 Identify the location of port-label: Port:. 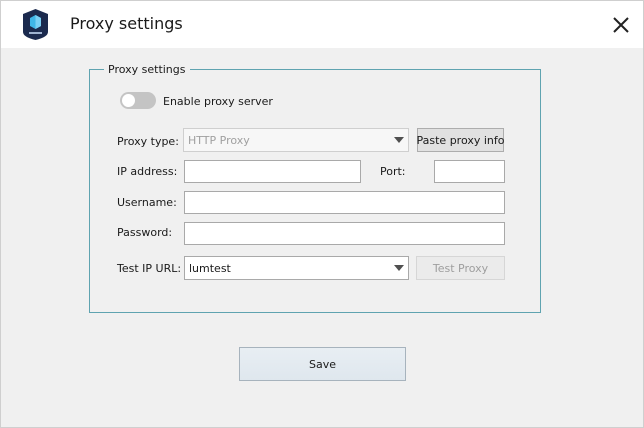
(393, 171).